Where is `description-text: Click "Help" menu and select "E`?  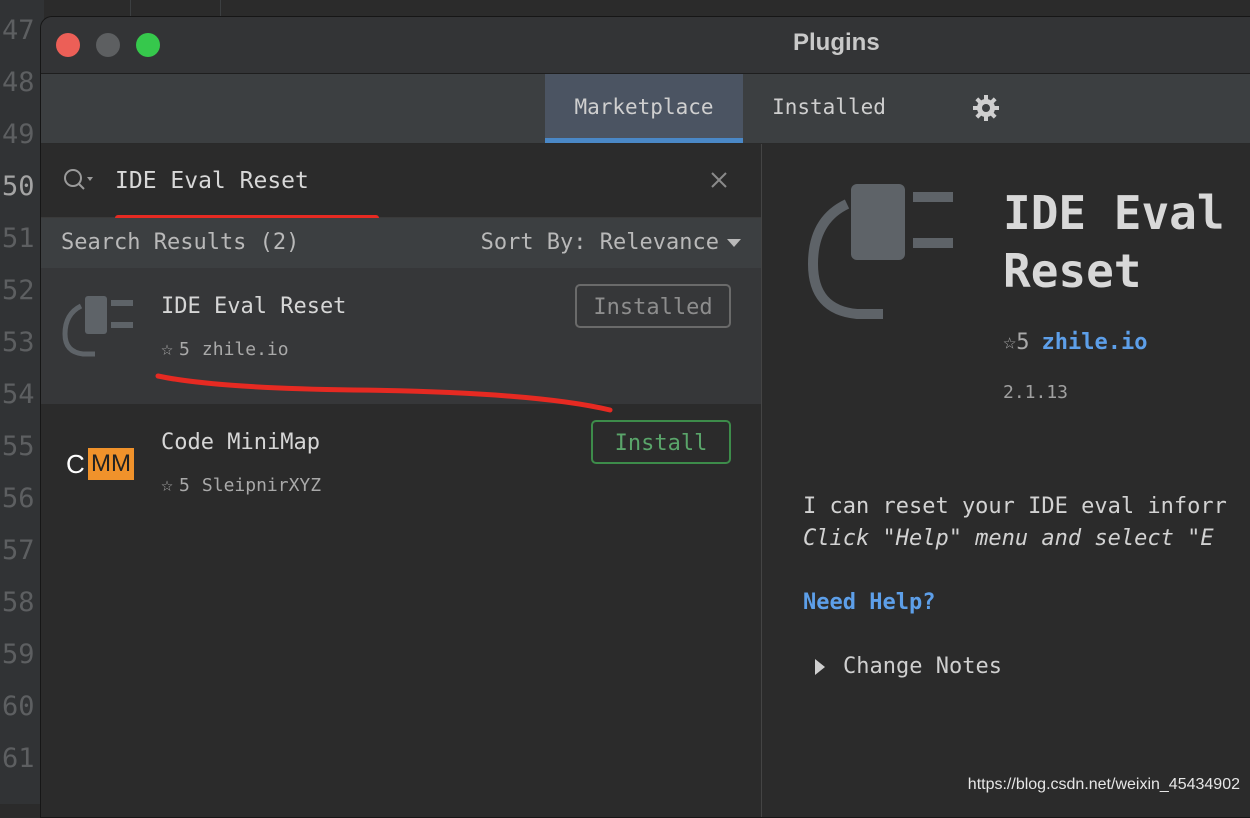 description-text: Click "Help" menu and select "E is located at coordinates (1008, 538).